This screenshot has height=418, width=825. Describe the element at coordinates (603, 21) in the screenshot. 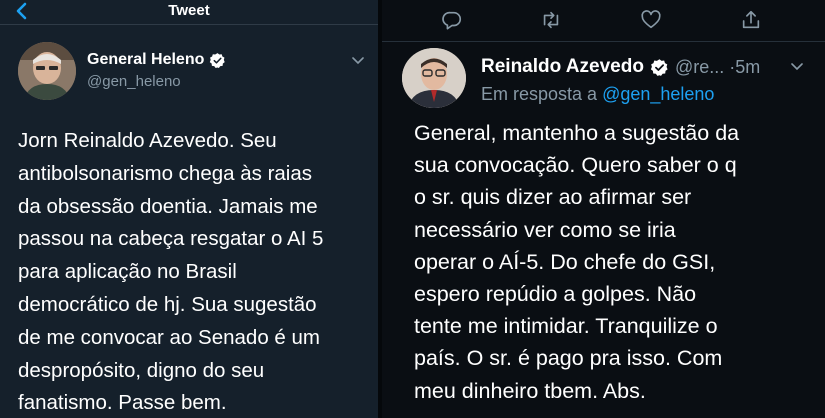

I see `tweet-action-bar` at that location.